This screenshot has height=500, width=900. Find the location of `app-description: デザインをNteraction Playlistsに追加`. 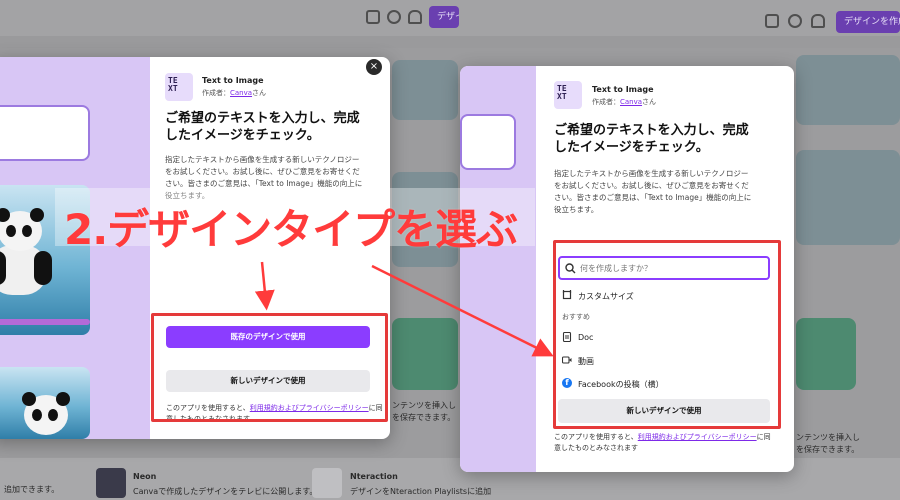

app-description: デザインをNteraction Playlistsに追加 is located at coordinates (421, 491).